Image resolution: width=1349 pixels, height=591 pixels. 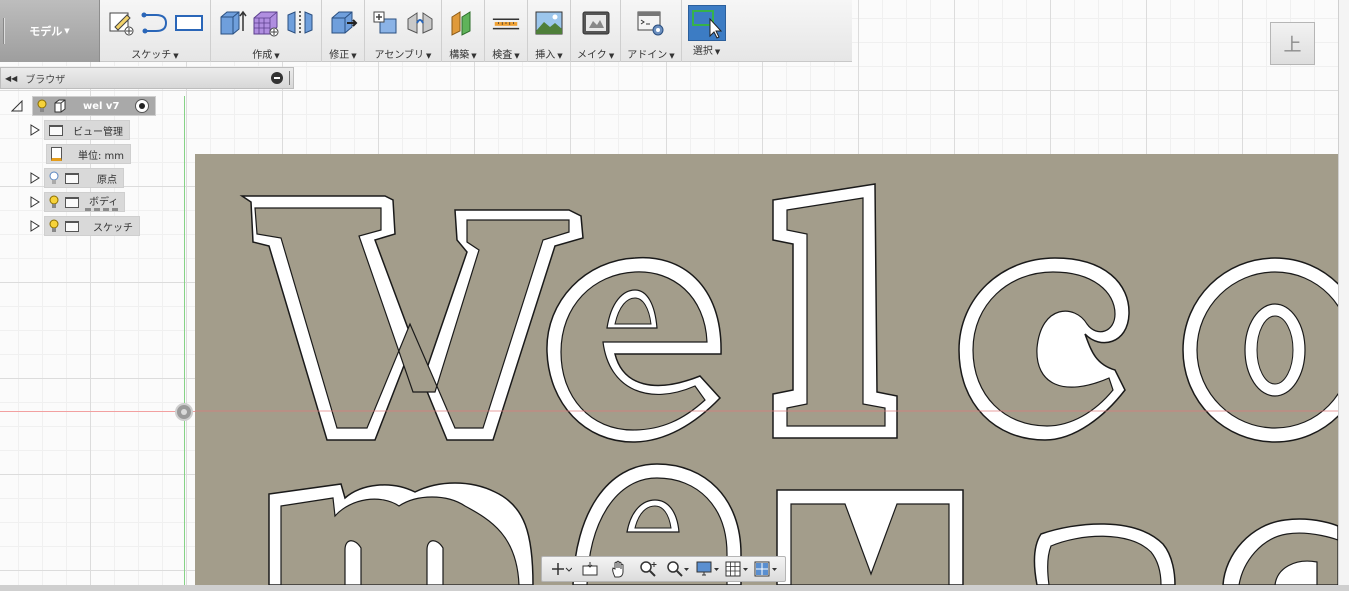 I want to click on 3d-print-icon, so click(x=596, y=23).